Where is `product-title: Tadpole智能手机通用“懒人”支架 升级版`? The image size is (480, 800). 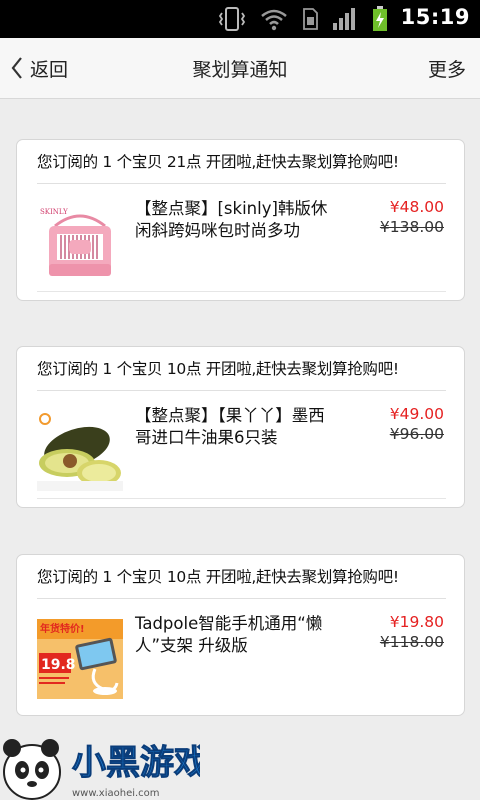 product-title: Tadpole智能手机通用“懒人”支架 升级版 is located at coordinates (233, 635).